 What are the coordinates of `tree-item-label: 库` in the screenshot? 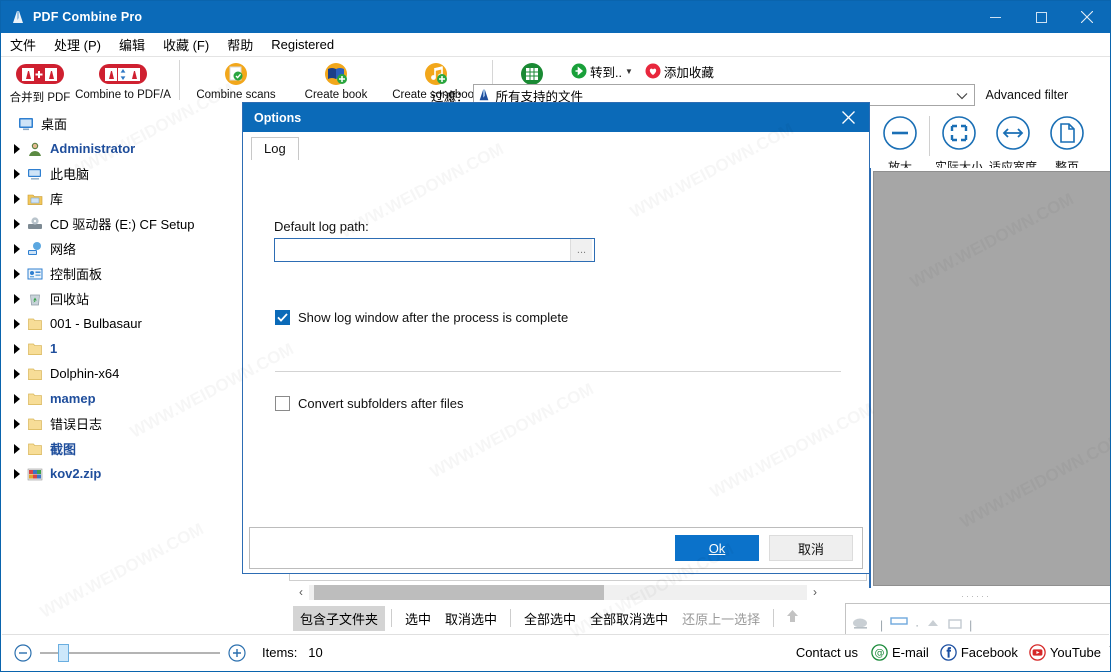 It's located at (57, 199).